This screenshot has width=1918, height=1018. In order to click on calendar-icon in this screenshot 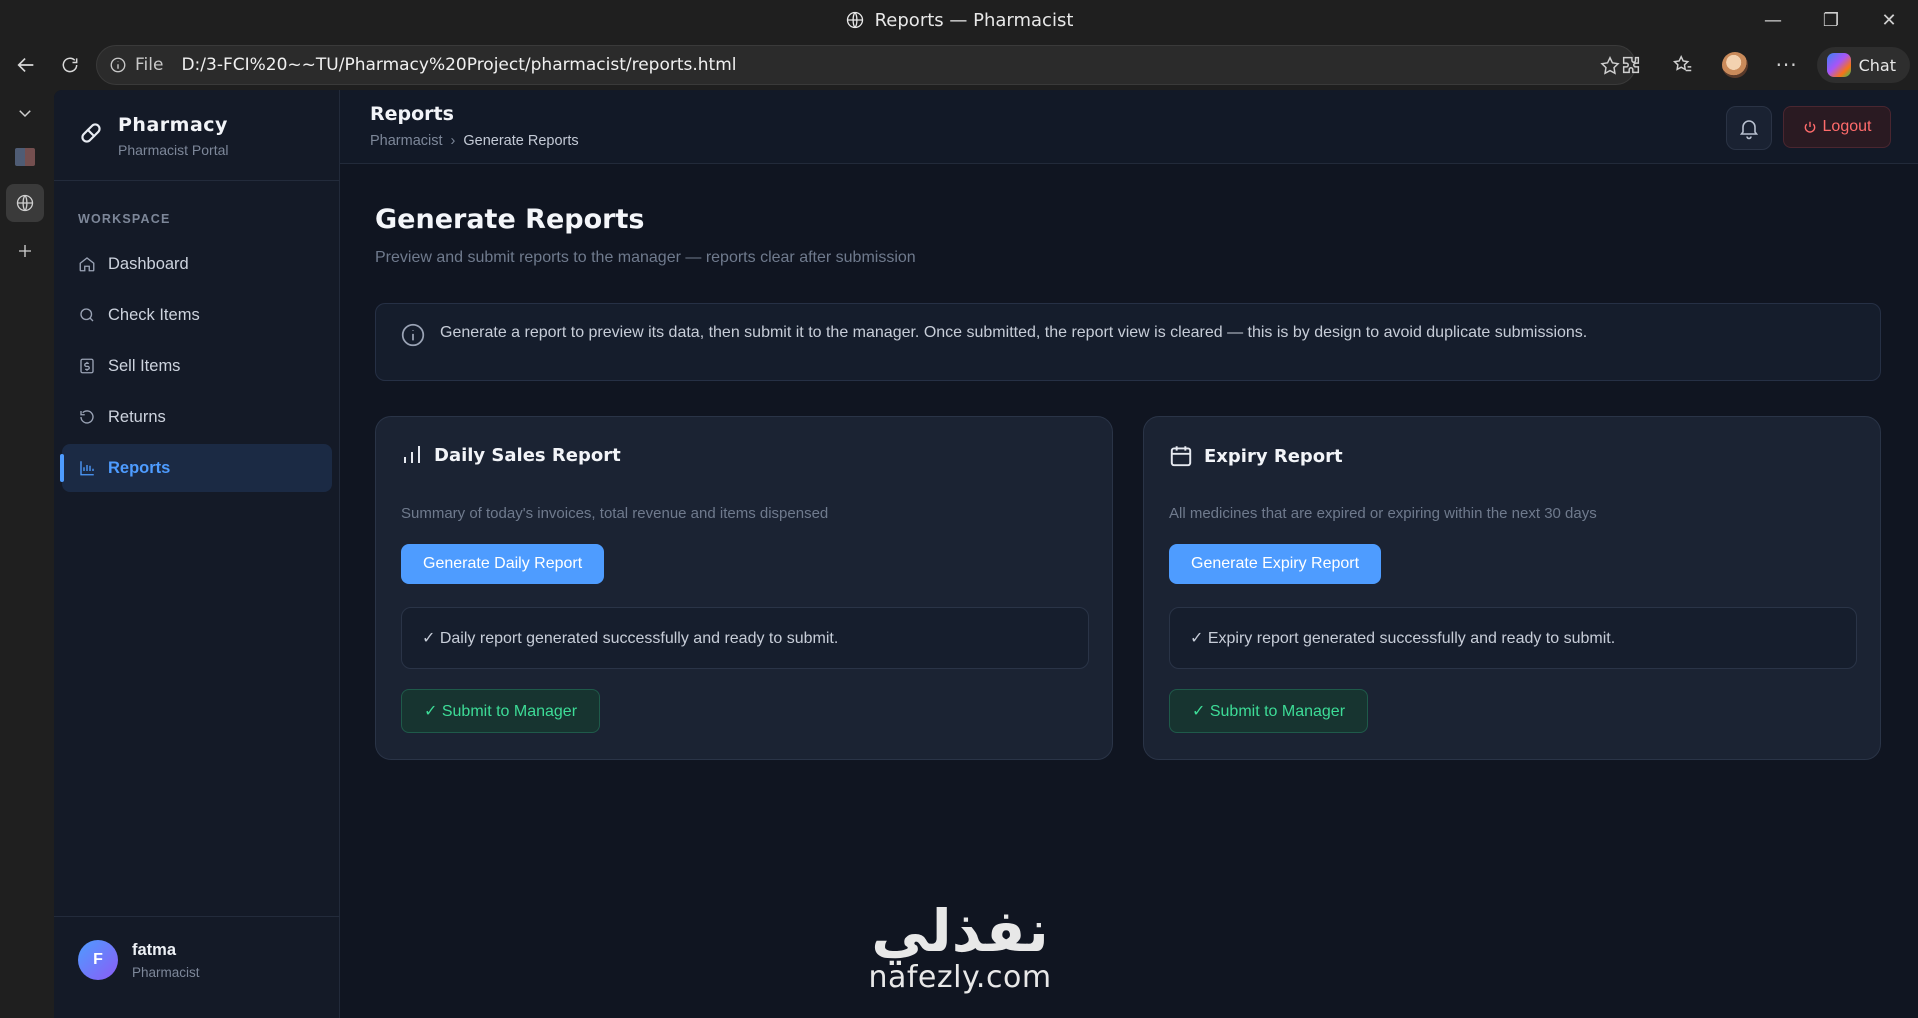, I will do `click(1181, 456)`.